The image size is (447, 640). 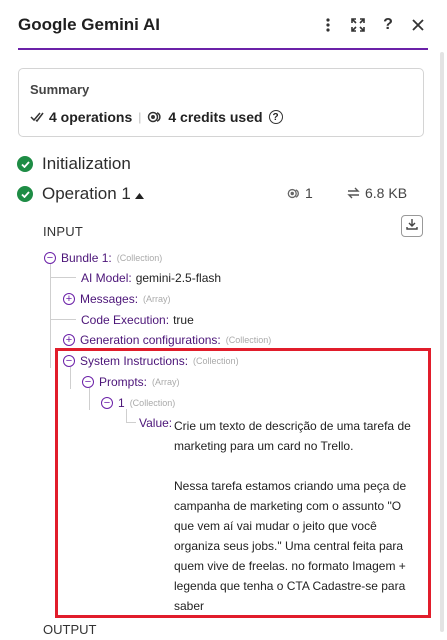 I want to click on tree-node-bundle: − Bundle 1: (Collection), so click(x=103, y=258).